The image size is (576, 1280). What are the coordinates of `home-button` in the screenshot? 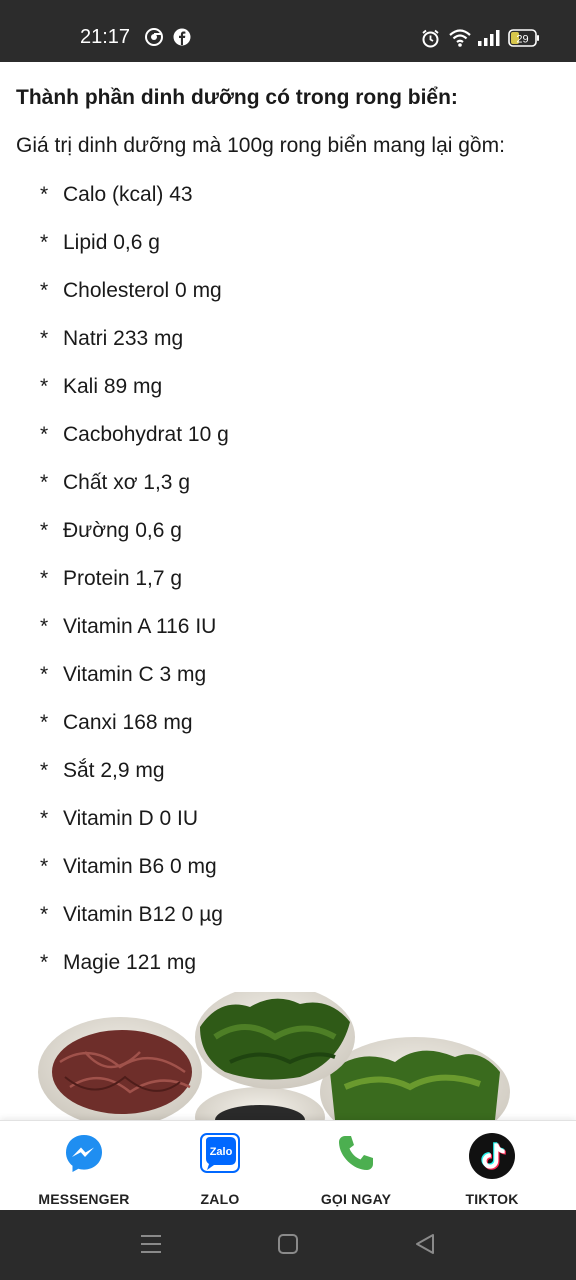 It's located at (288, 1246).